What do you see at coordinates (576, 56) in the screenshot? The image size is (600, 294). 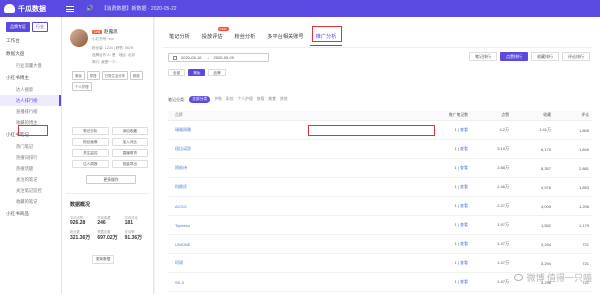 I see `view-button: 评论排行` at bounding box center [576, 56].